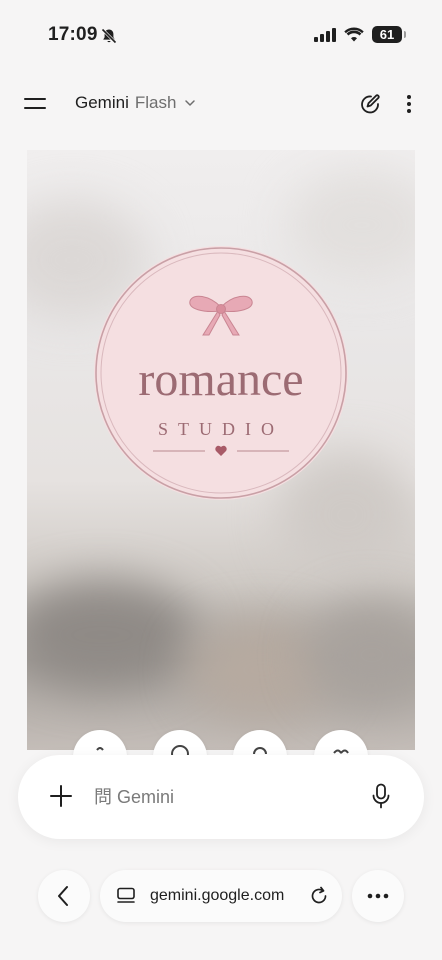 The width and height of the screenshot is (442, 960). I want to click on back-button, so click(64, 896).